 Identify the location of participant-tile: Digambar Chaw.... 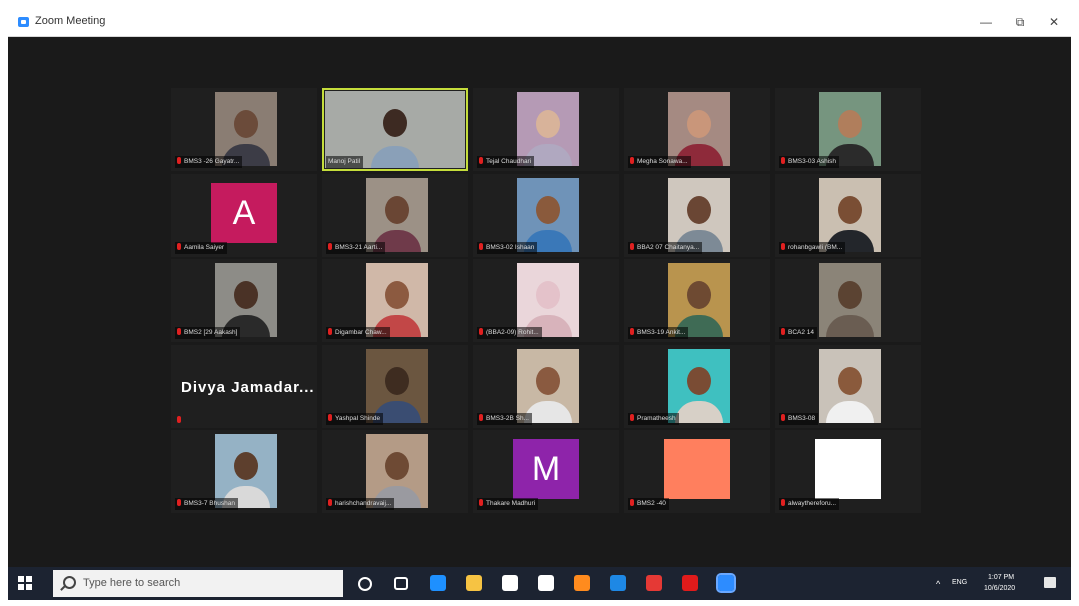
(395, 300).